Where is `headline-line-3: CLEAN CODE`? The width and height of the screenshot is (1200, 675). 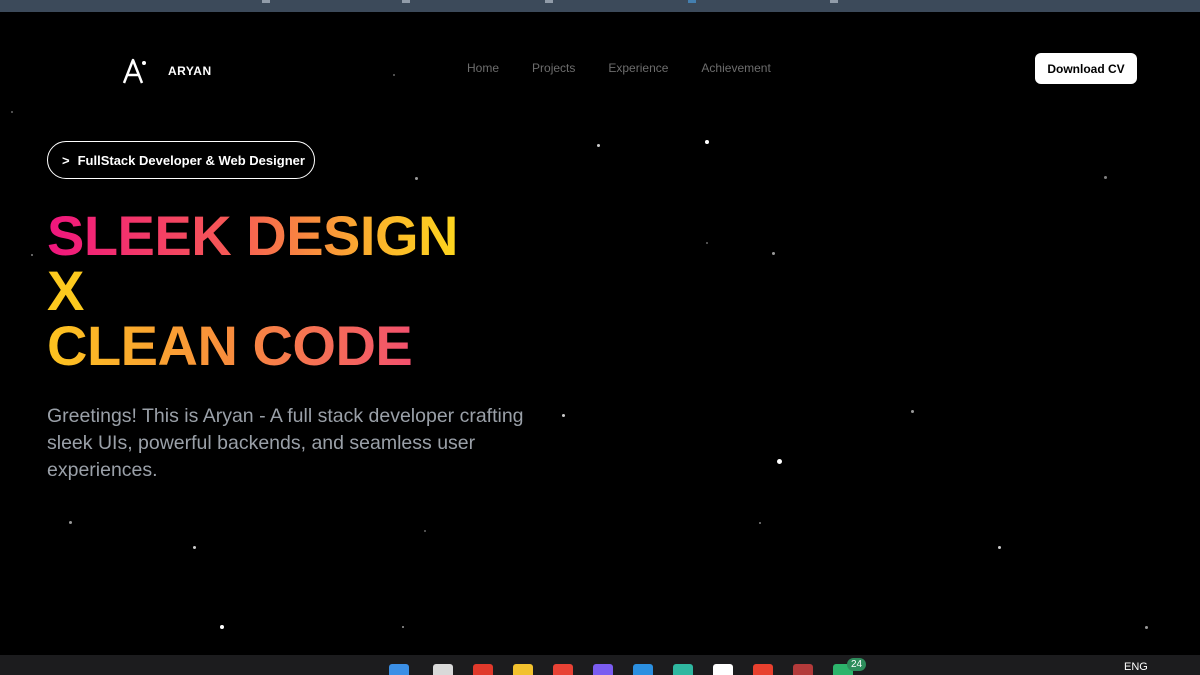
headline-line-3: CLEAN CODE is located at coordinates (252, 346).